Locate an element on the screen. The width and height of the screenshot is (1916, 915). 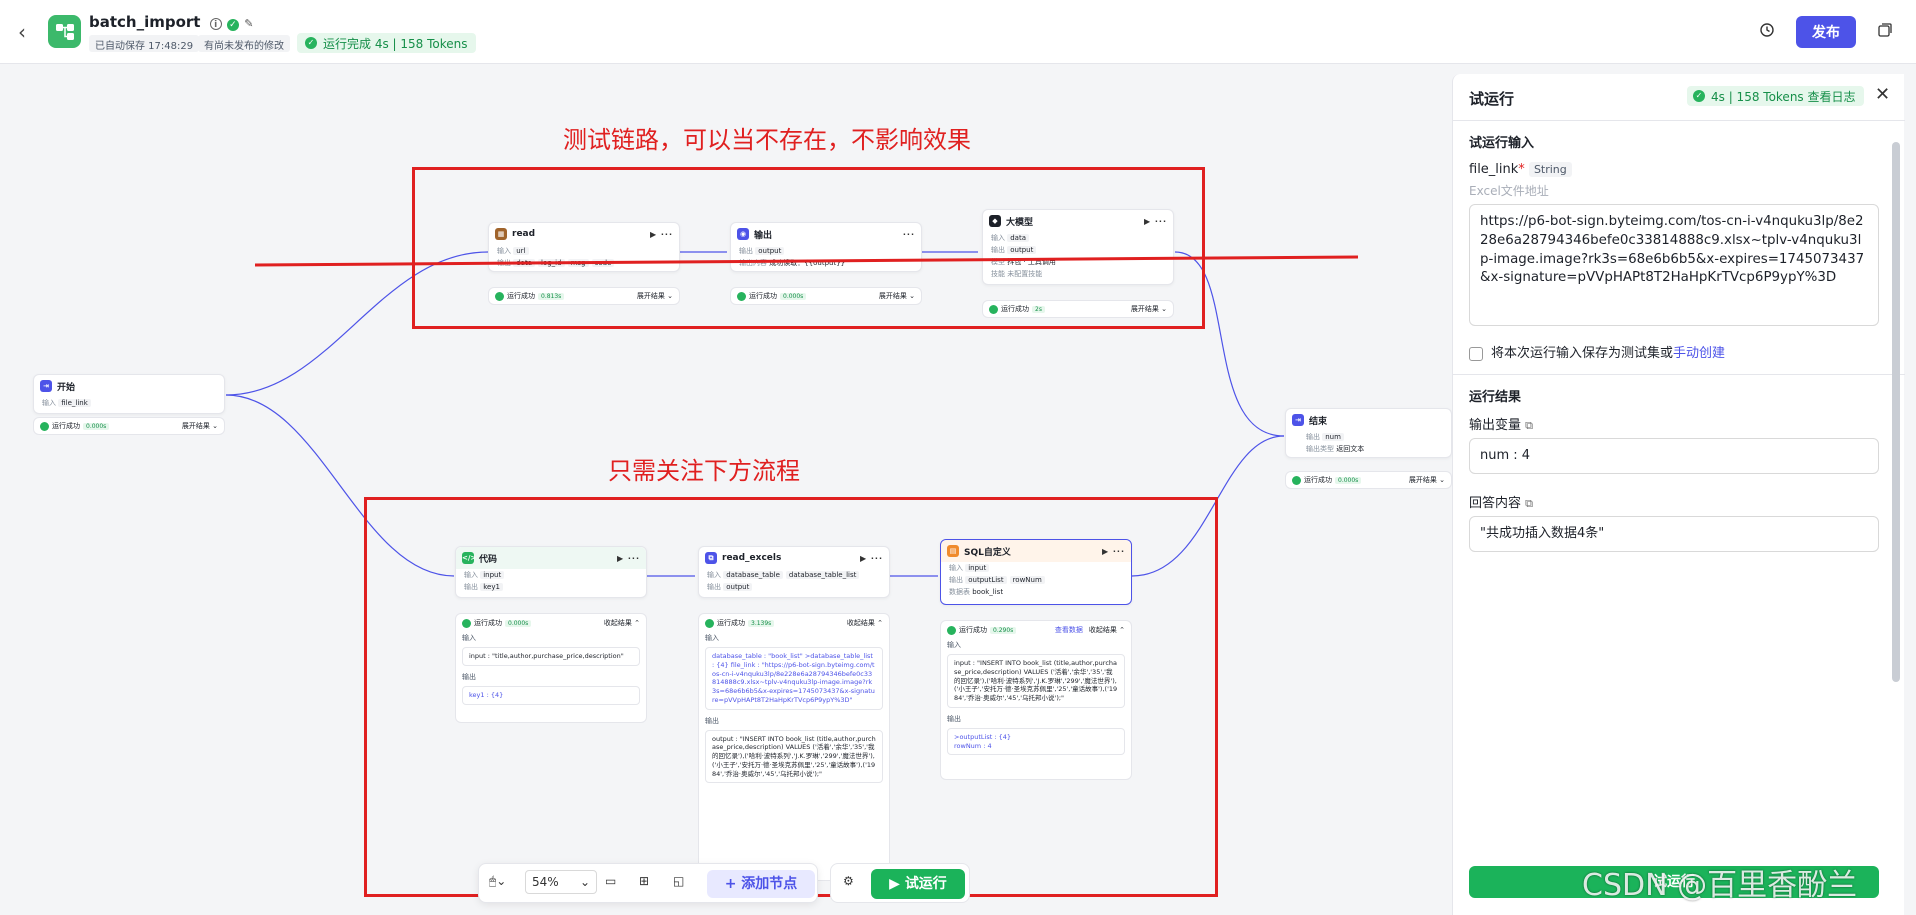
panel-run-stat: ✓ 4s | 158 Tokens 查看日志 is located at coordinates (1775, 96).